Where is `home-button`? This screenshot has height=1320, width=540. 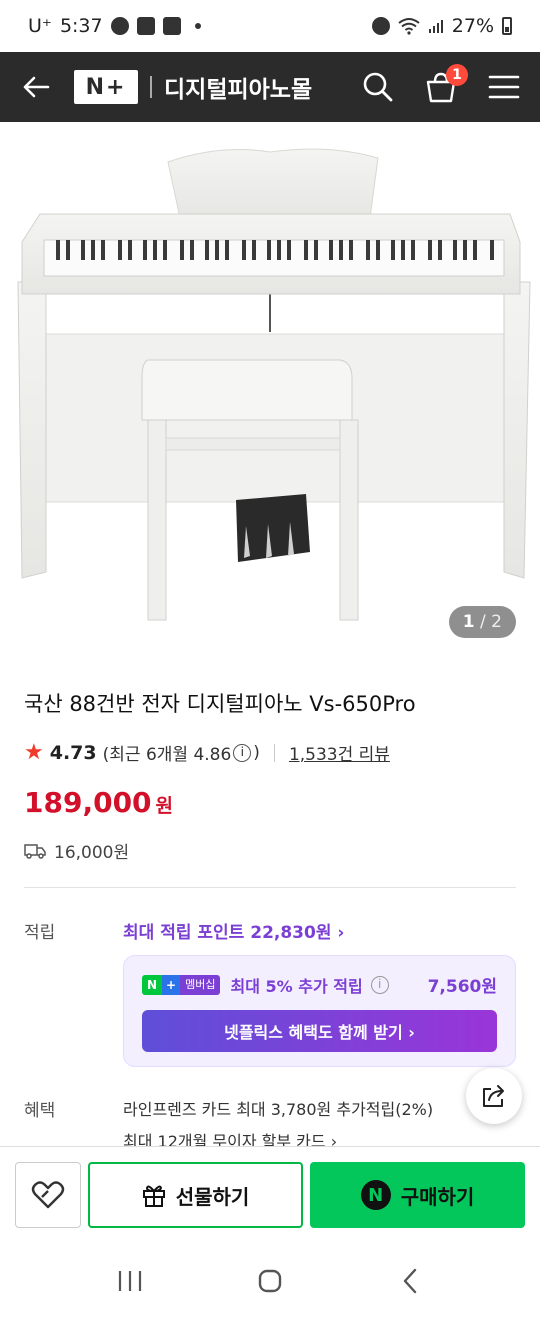
home-button is located at coordinates (270, 1281).